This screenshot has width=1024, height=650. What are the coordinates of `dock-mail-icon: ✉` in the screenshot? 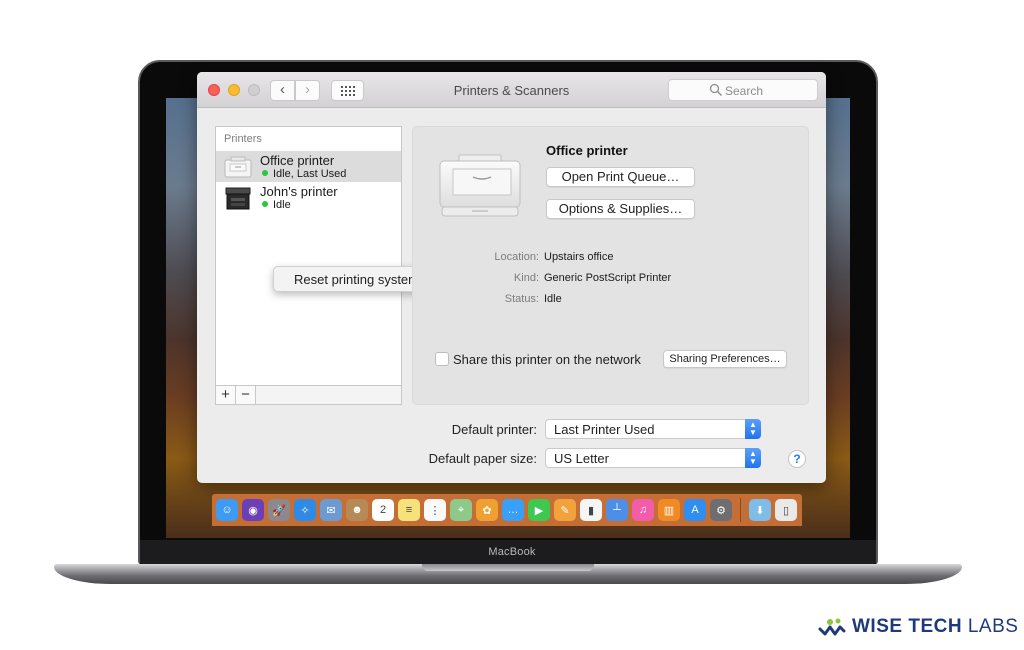 It's located at (331, 510).